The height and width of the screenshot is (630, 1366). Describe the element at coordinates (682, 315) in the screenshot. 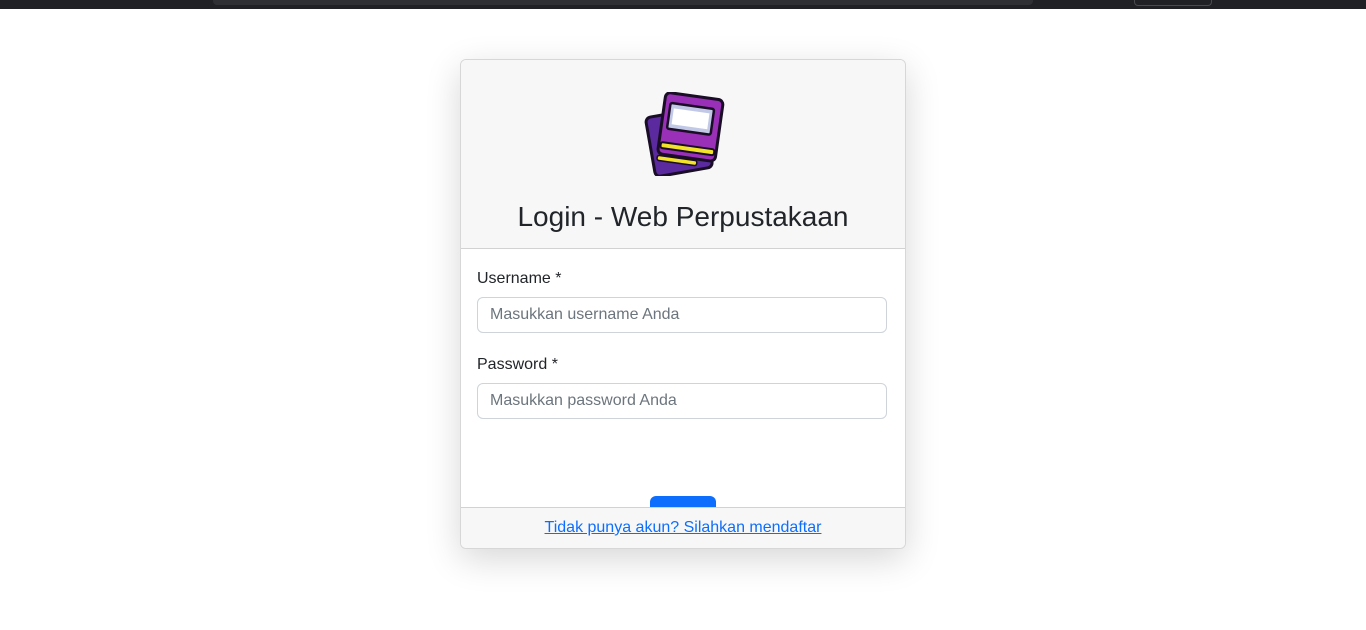

I see `username-input` at that location.